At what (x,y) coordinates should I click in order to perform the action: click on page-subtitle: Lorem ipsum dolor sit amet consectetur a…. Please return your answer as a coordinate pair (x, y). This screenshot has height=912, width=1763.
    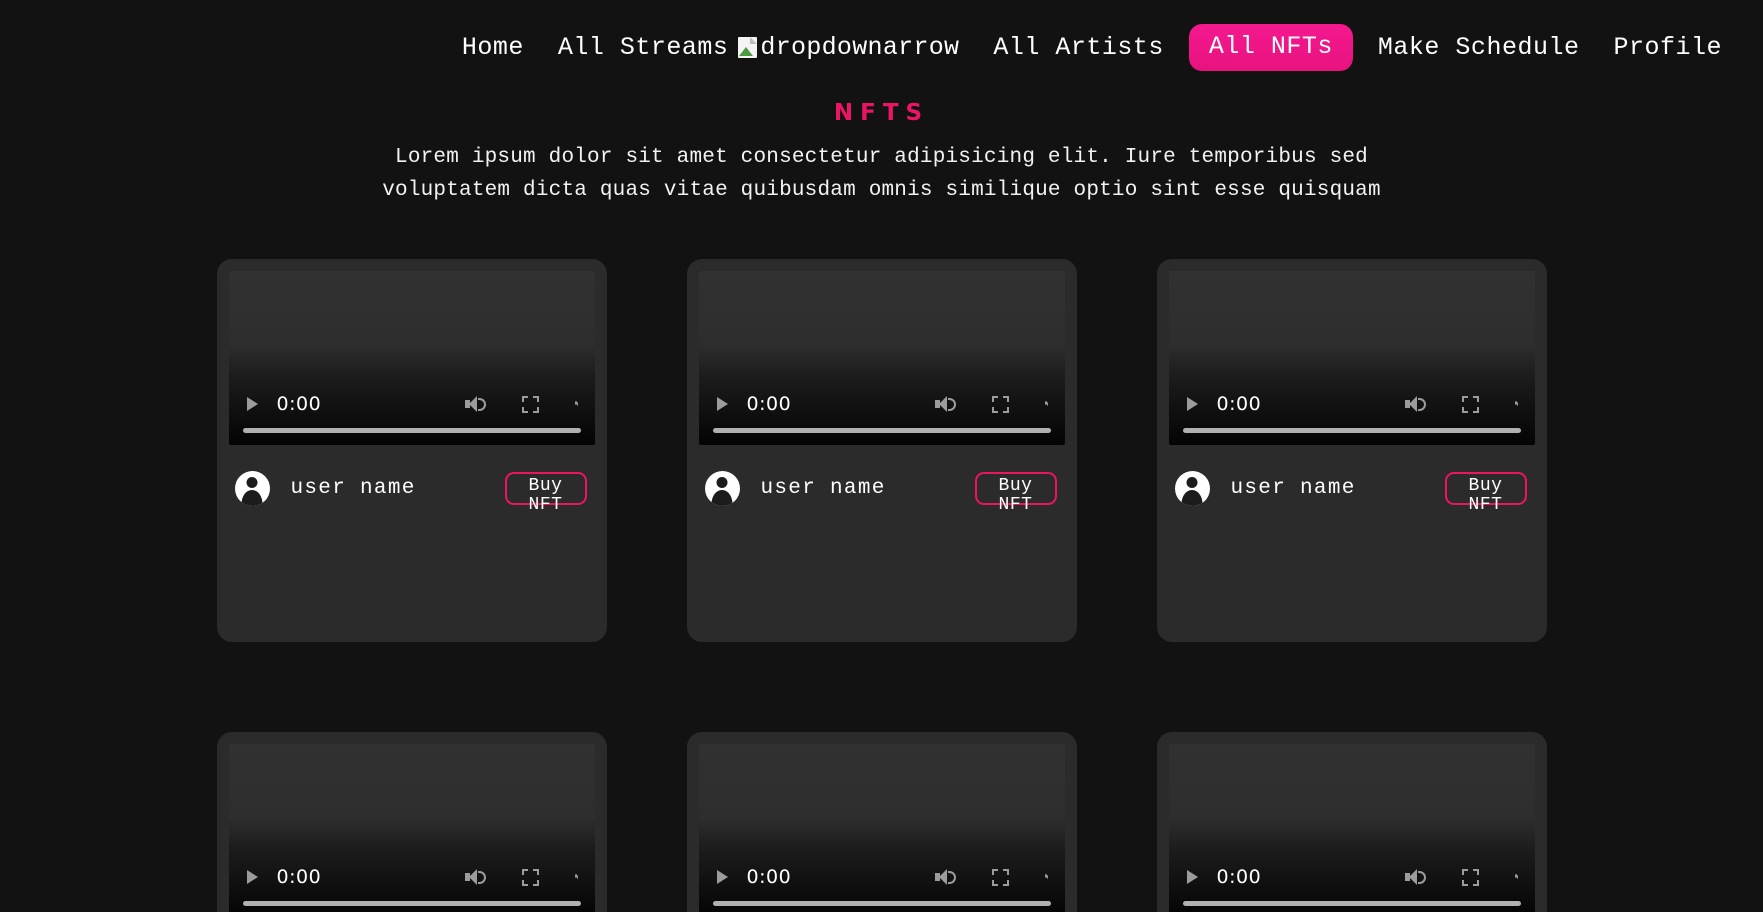
    Looking at the image, I should click on (881, 174).